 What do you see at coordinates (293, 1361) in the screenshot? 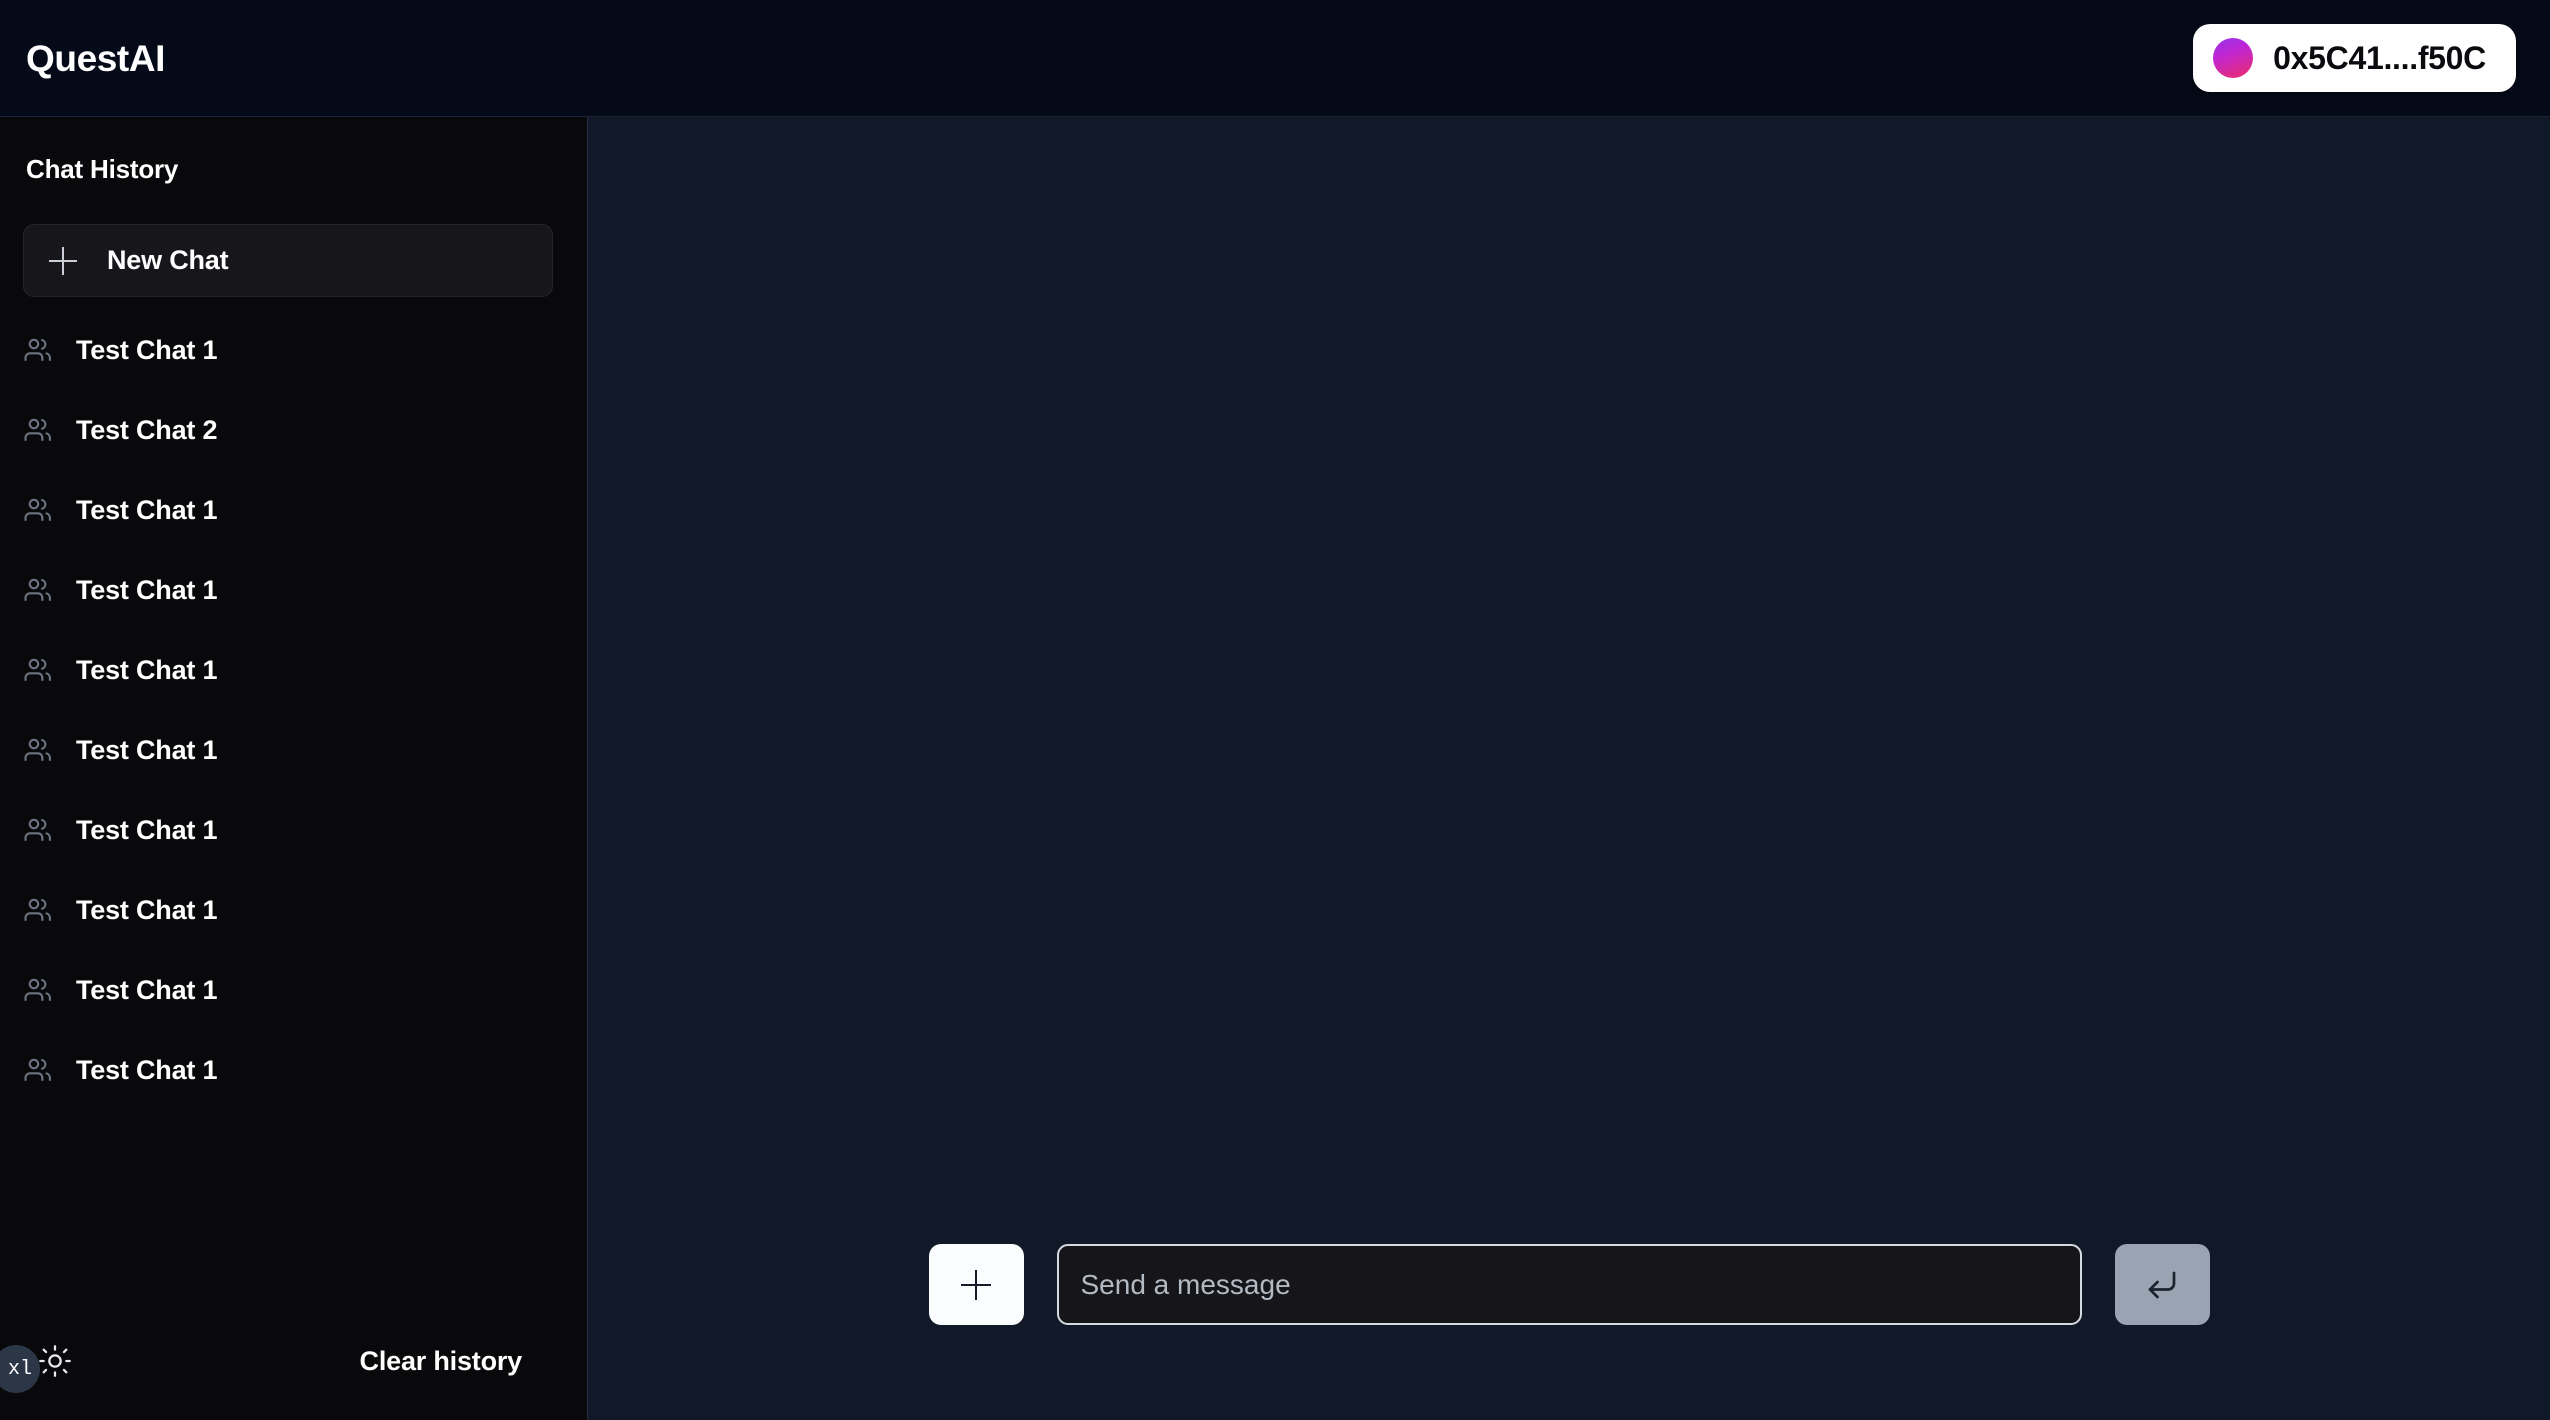
I see `sidebar-footer: Clear history` at bounding box center [293, 1361].